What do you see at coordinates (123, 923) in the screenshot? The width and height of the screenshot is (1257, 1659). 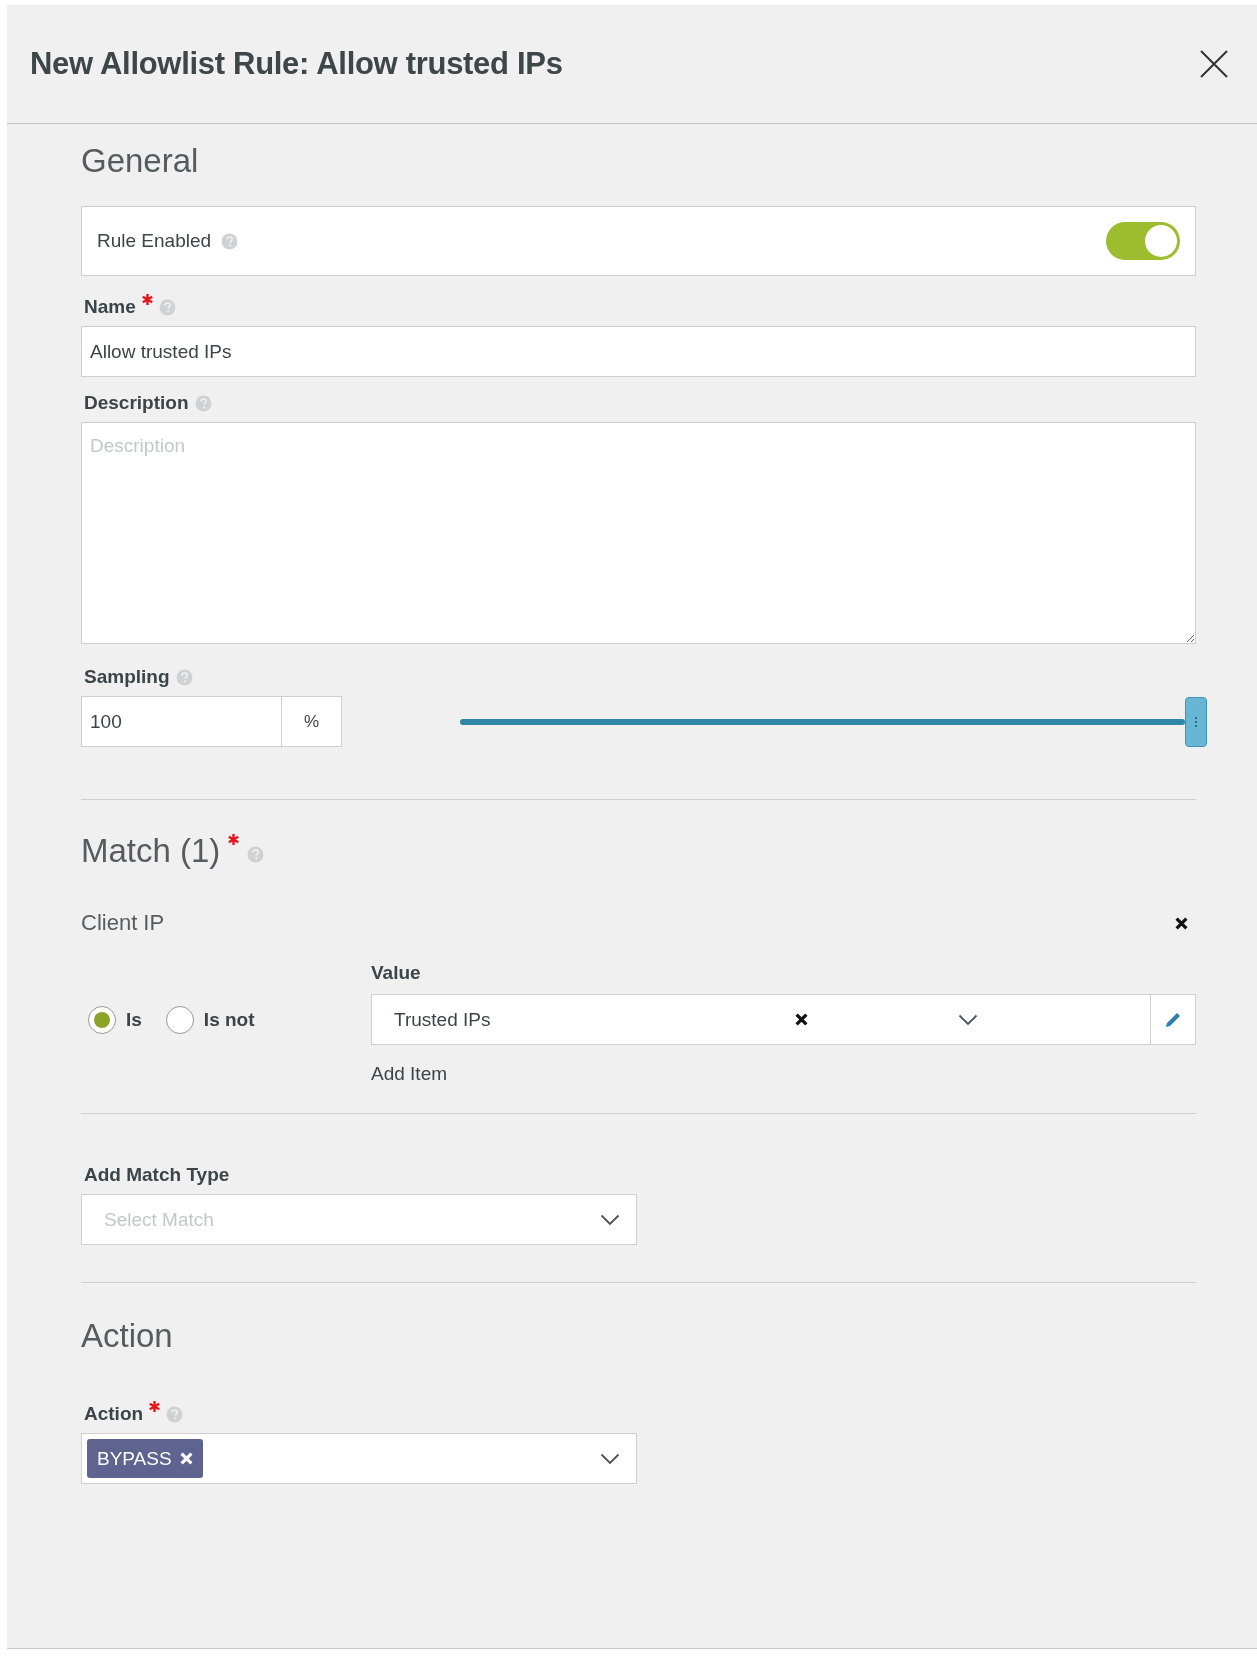 I see `condition-name: Client IP` at bounding box center [123, 923].